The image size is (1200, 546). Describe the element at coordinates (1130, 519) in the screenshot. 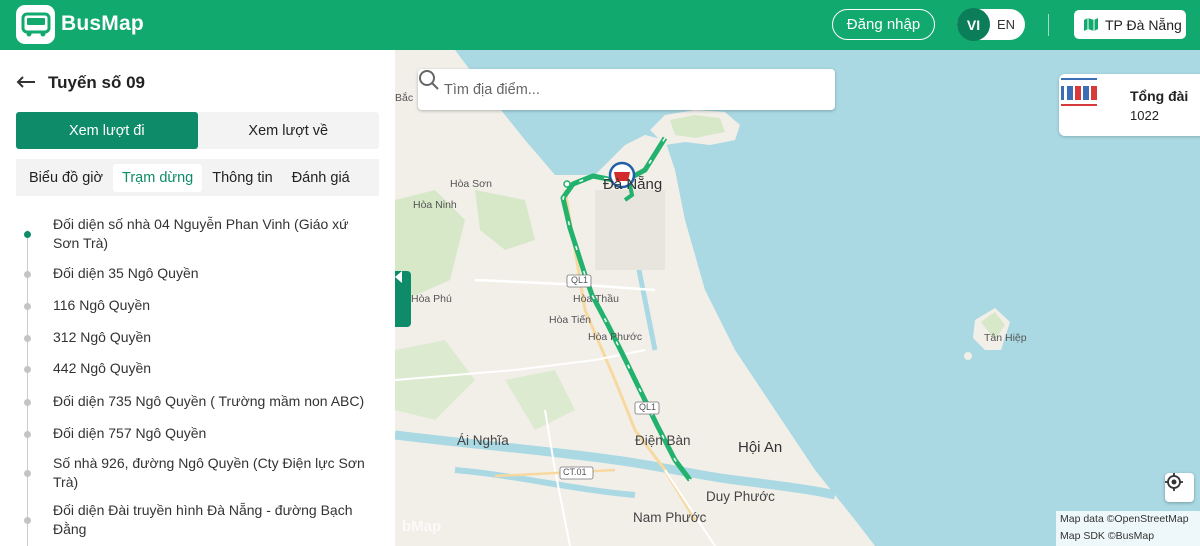

I see `attribution-osm: Map data ©OpenStreetMap` at that location.